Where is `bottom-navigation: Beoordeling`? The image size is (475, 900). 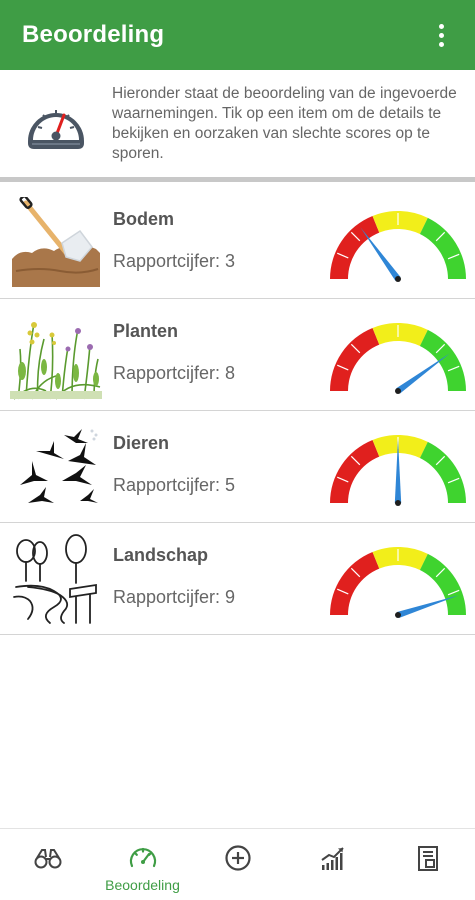 bottom-navigation: Beoordeling is located at coordinates (237, 864).